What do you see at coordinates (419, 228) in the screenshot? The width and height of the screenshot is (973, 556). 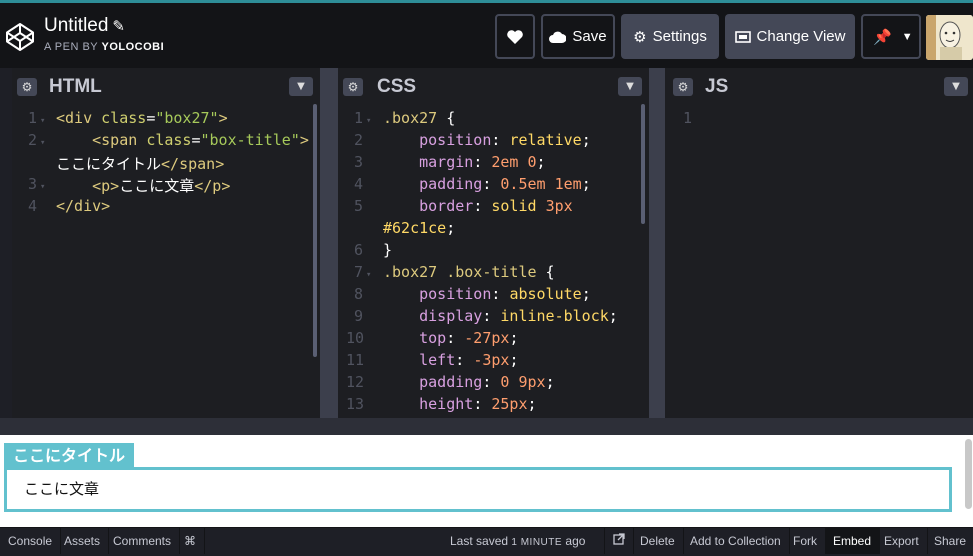 I see `code-line: #62c1ce;` at bounding box center [419, 228].